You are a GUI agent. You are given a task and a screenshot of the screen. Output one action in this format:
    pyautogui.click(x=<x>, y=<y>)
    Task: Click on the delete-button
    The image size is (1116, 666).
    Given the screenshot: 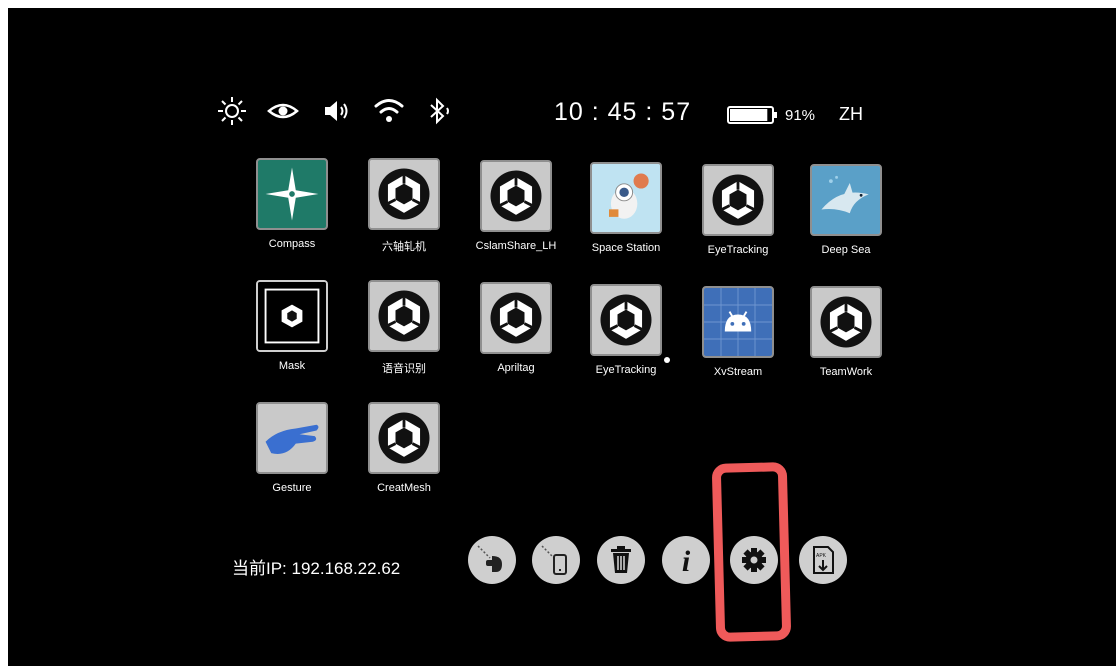 What is the action you would take?
    pyautogui.click(x=621, y=560)
    